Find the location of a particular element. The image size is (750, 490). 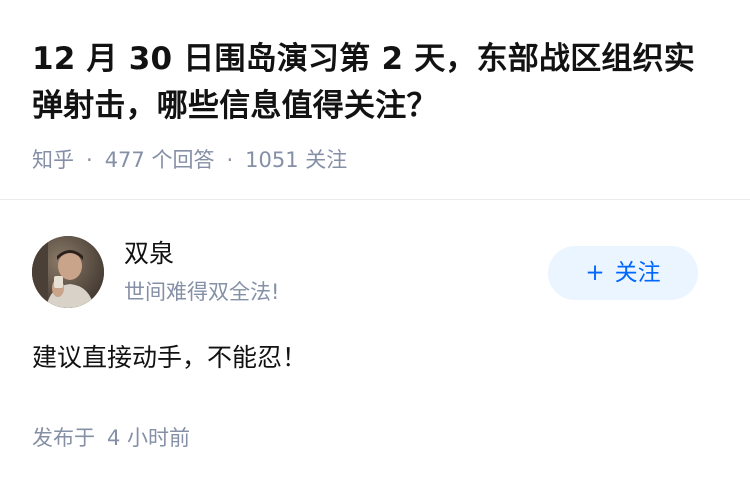

time-value: 4 小时前 is located at coordinates (149, 438).